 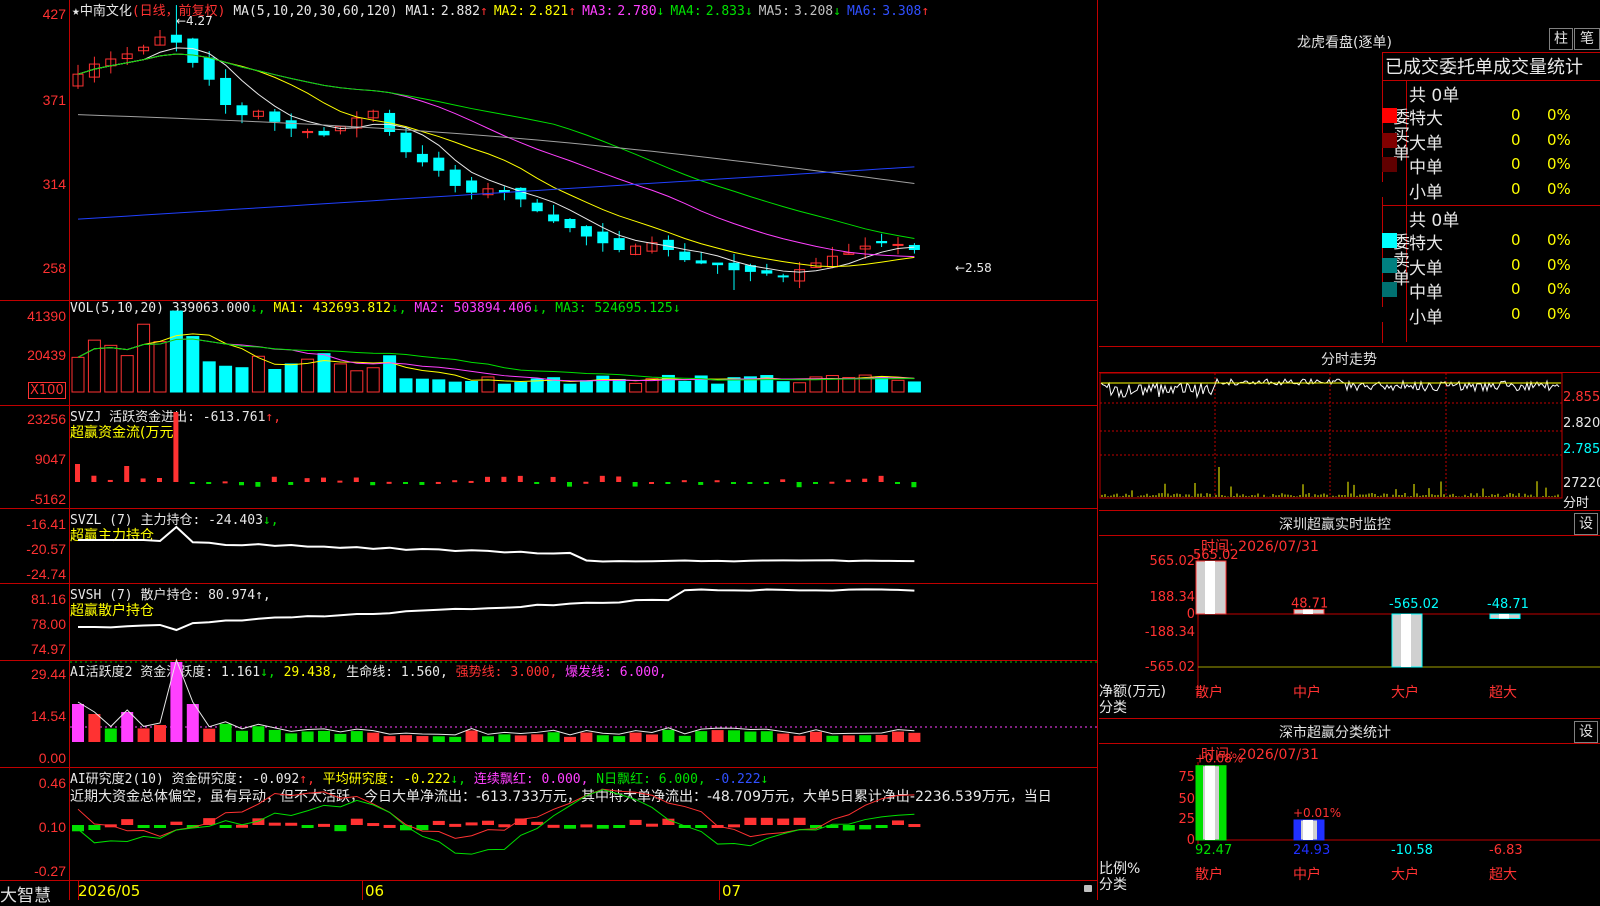 I want to click on intraday-title: 分时走势, so click(x=1349, y=360).